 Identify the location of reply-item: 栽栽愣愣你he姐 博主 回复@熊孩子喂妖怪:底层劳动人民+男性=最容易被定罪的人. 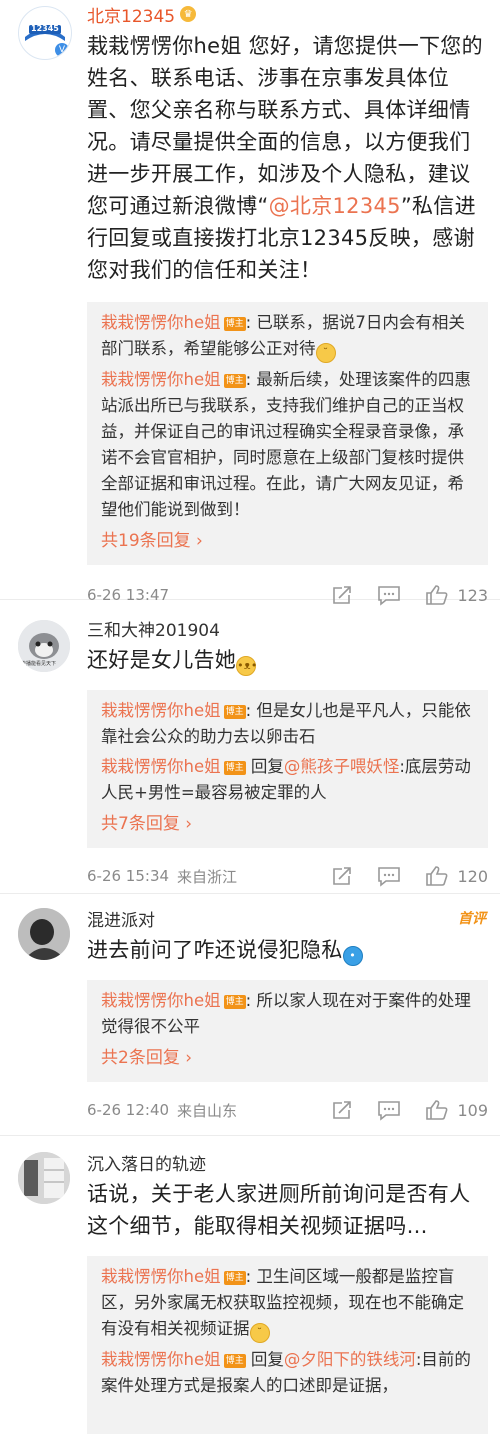
(288, 780).